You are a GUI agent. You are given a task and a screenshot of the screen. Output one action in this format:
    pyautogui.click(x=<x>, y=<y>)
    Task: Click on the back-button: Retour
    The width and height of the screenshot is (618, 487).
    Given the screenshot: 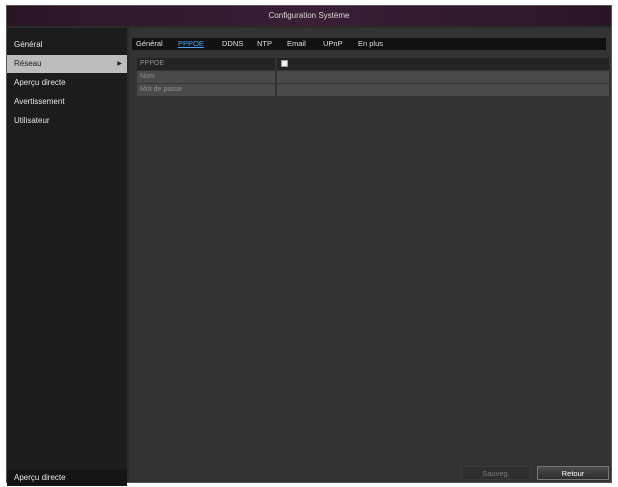 What is the action you would take?
    pyautogui.click(x=573, y=473)
    